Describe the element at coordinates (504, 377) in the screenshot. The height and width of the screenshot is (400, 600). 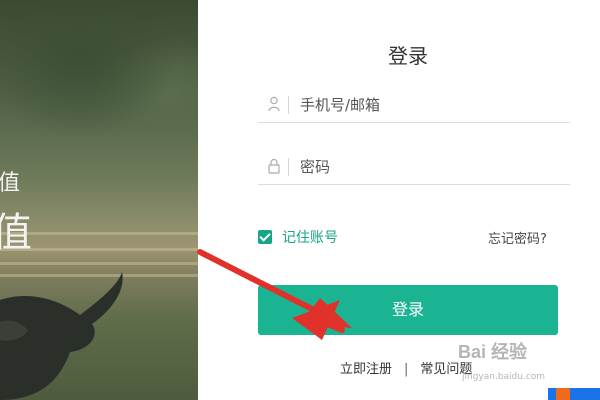
I see `watermark-url: jingyan.baidu.com` at that location.